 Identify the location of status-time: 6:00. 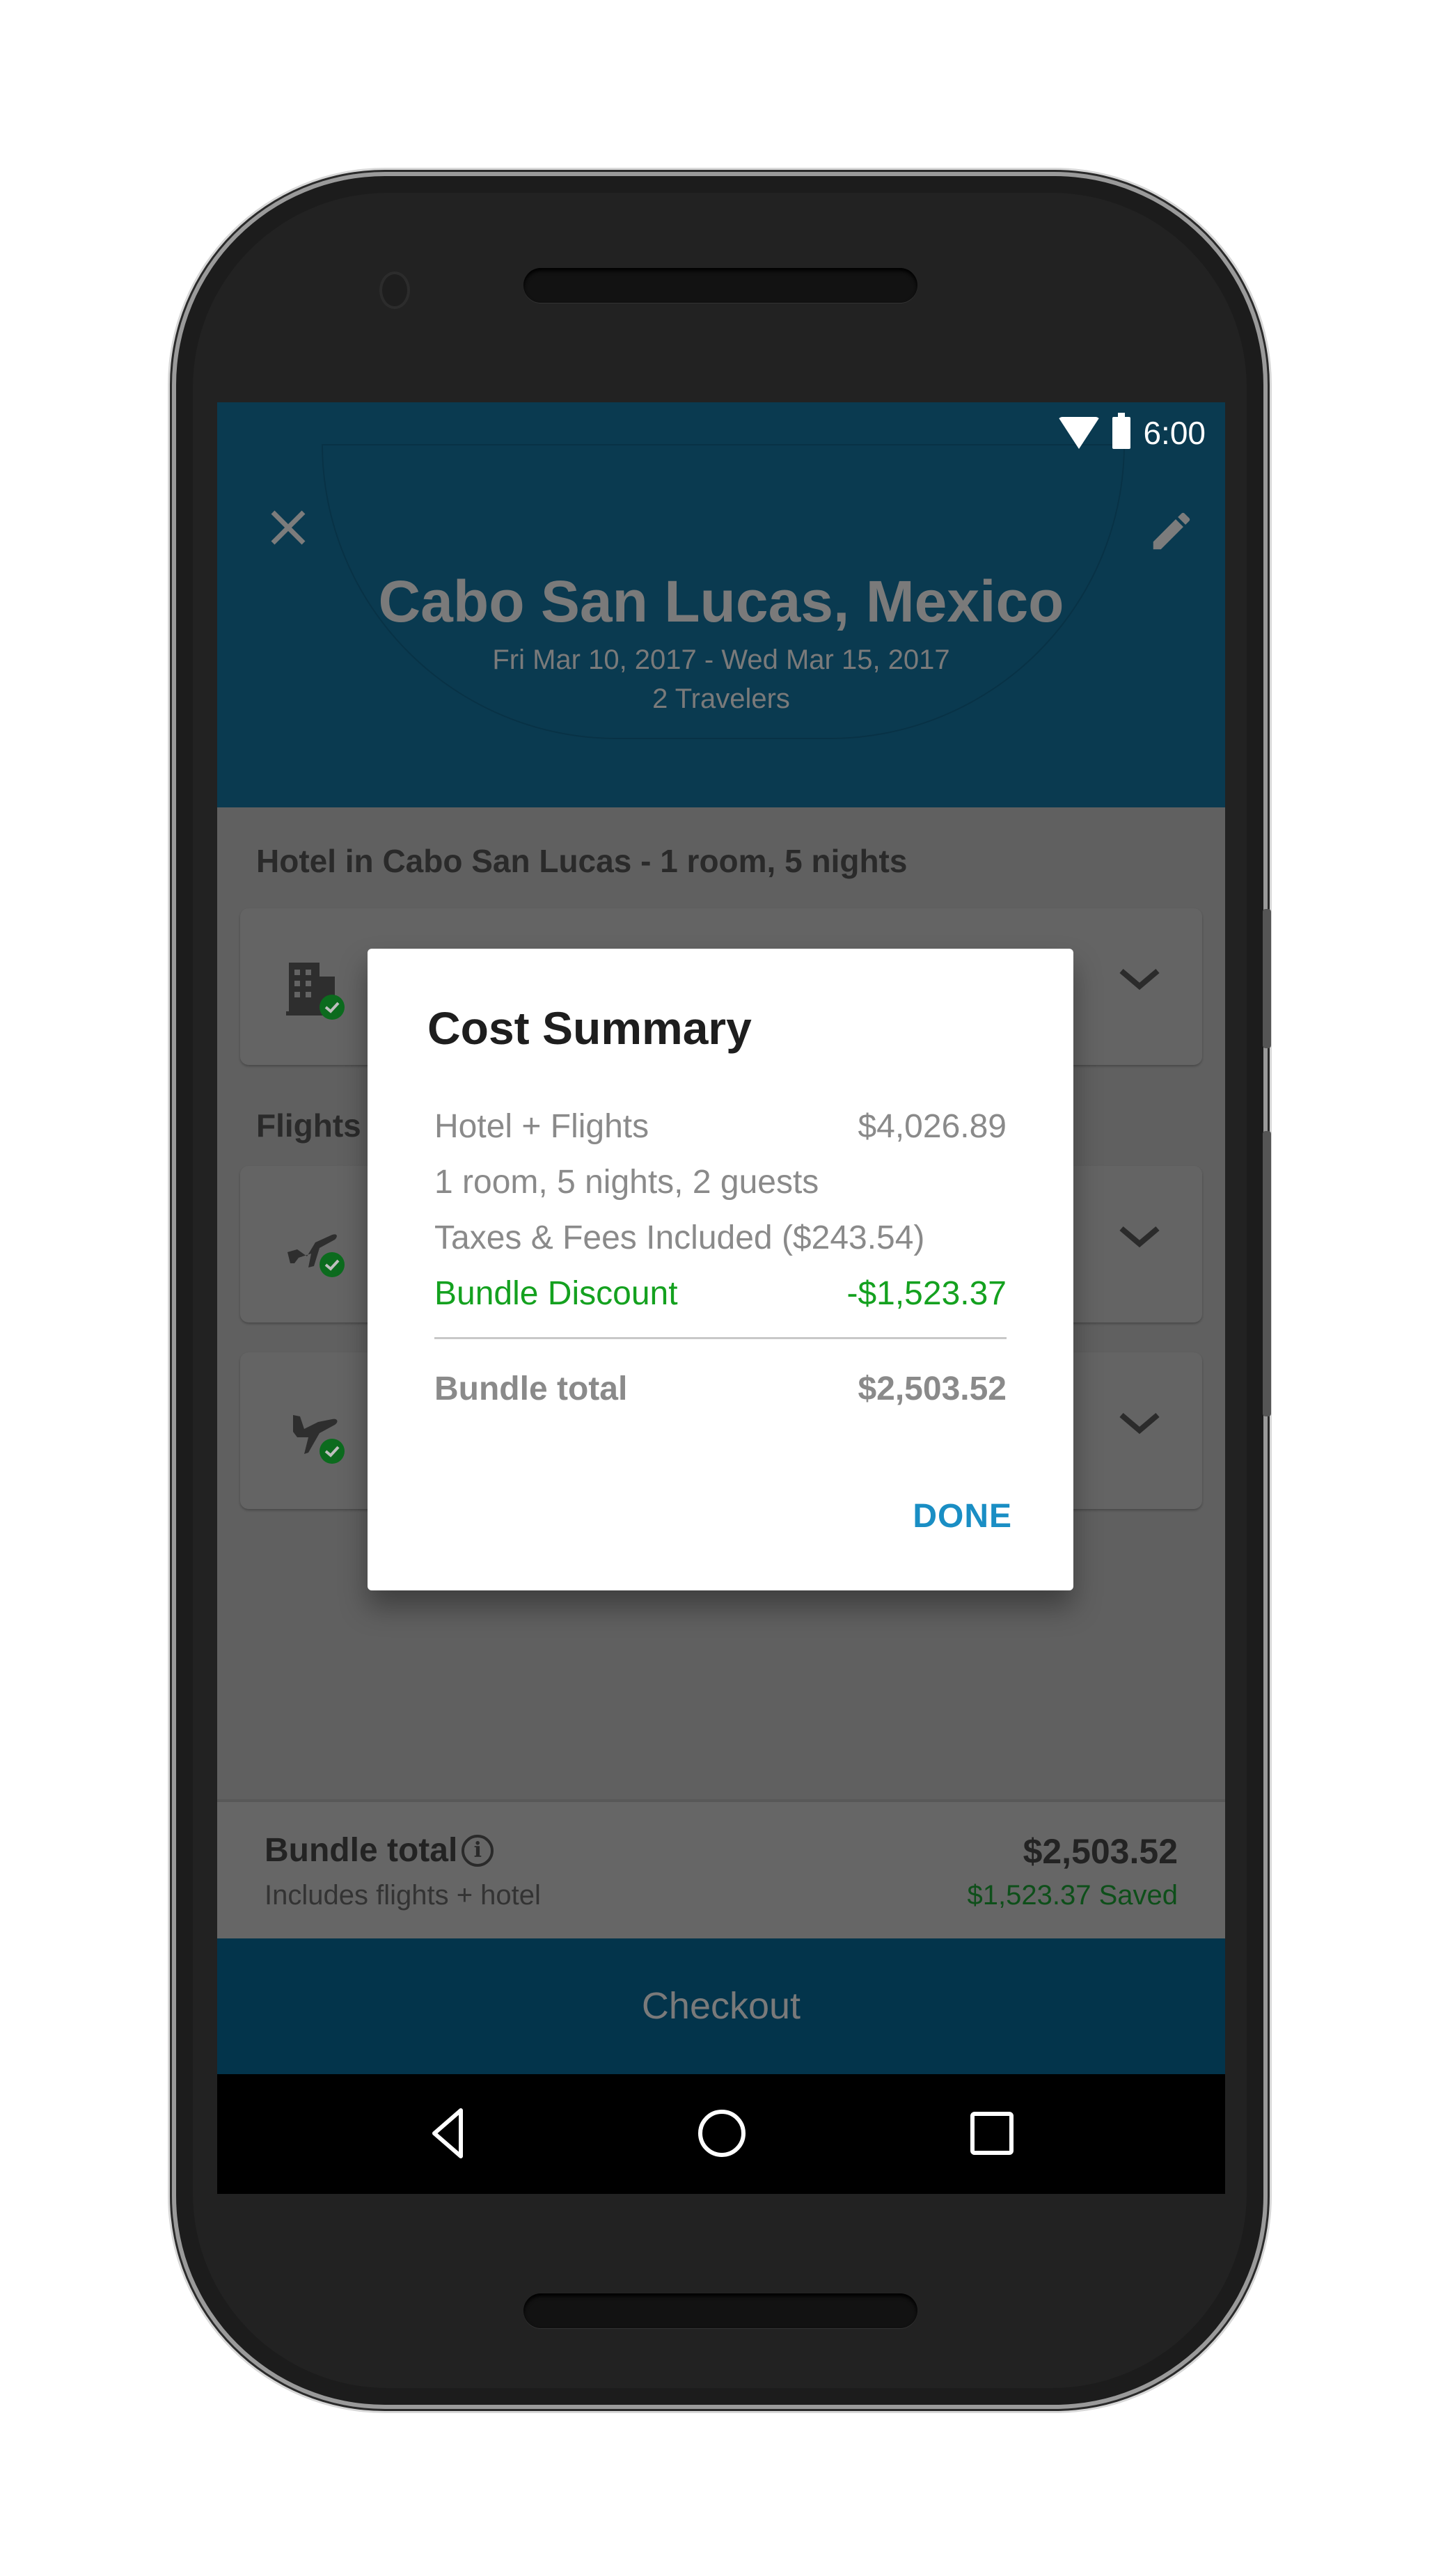
(1174, 433).